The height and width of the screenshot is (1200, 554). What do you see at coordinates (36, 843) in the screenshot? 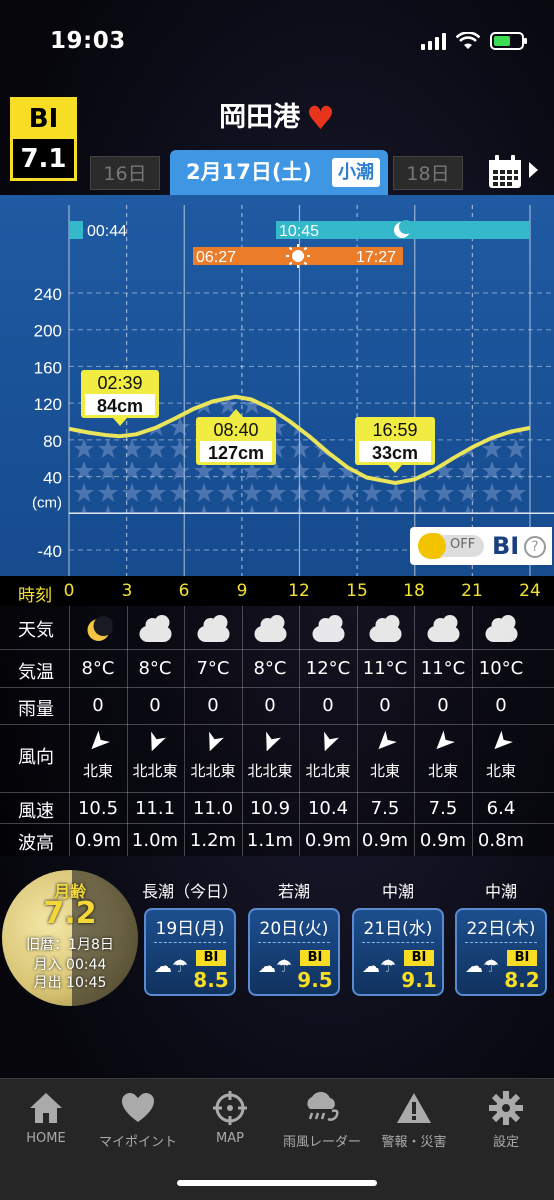
I see `row-label: 波高` at bounding box center [36, 843].